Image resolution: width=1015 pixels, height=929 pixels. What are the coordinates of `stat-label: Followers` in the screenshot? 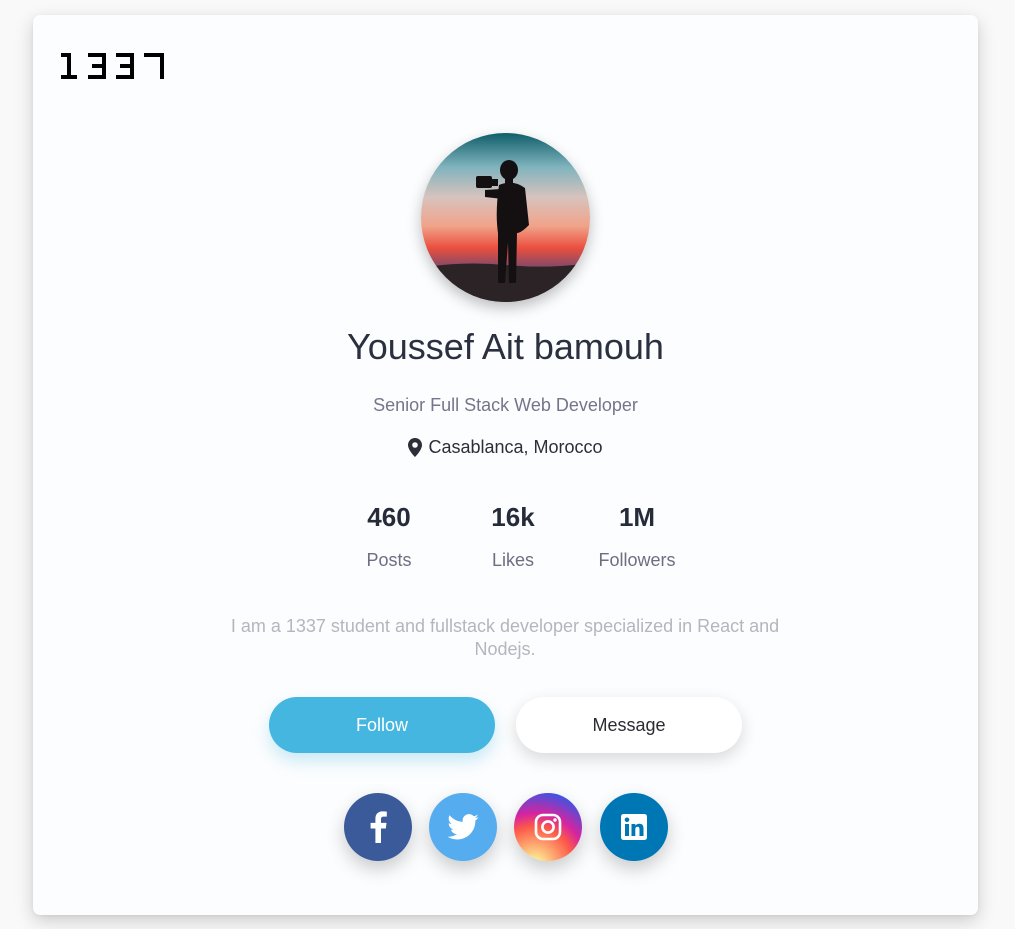 It's located at (637, 560).